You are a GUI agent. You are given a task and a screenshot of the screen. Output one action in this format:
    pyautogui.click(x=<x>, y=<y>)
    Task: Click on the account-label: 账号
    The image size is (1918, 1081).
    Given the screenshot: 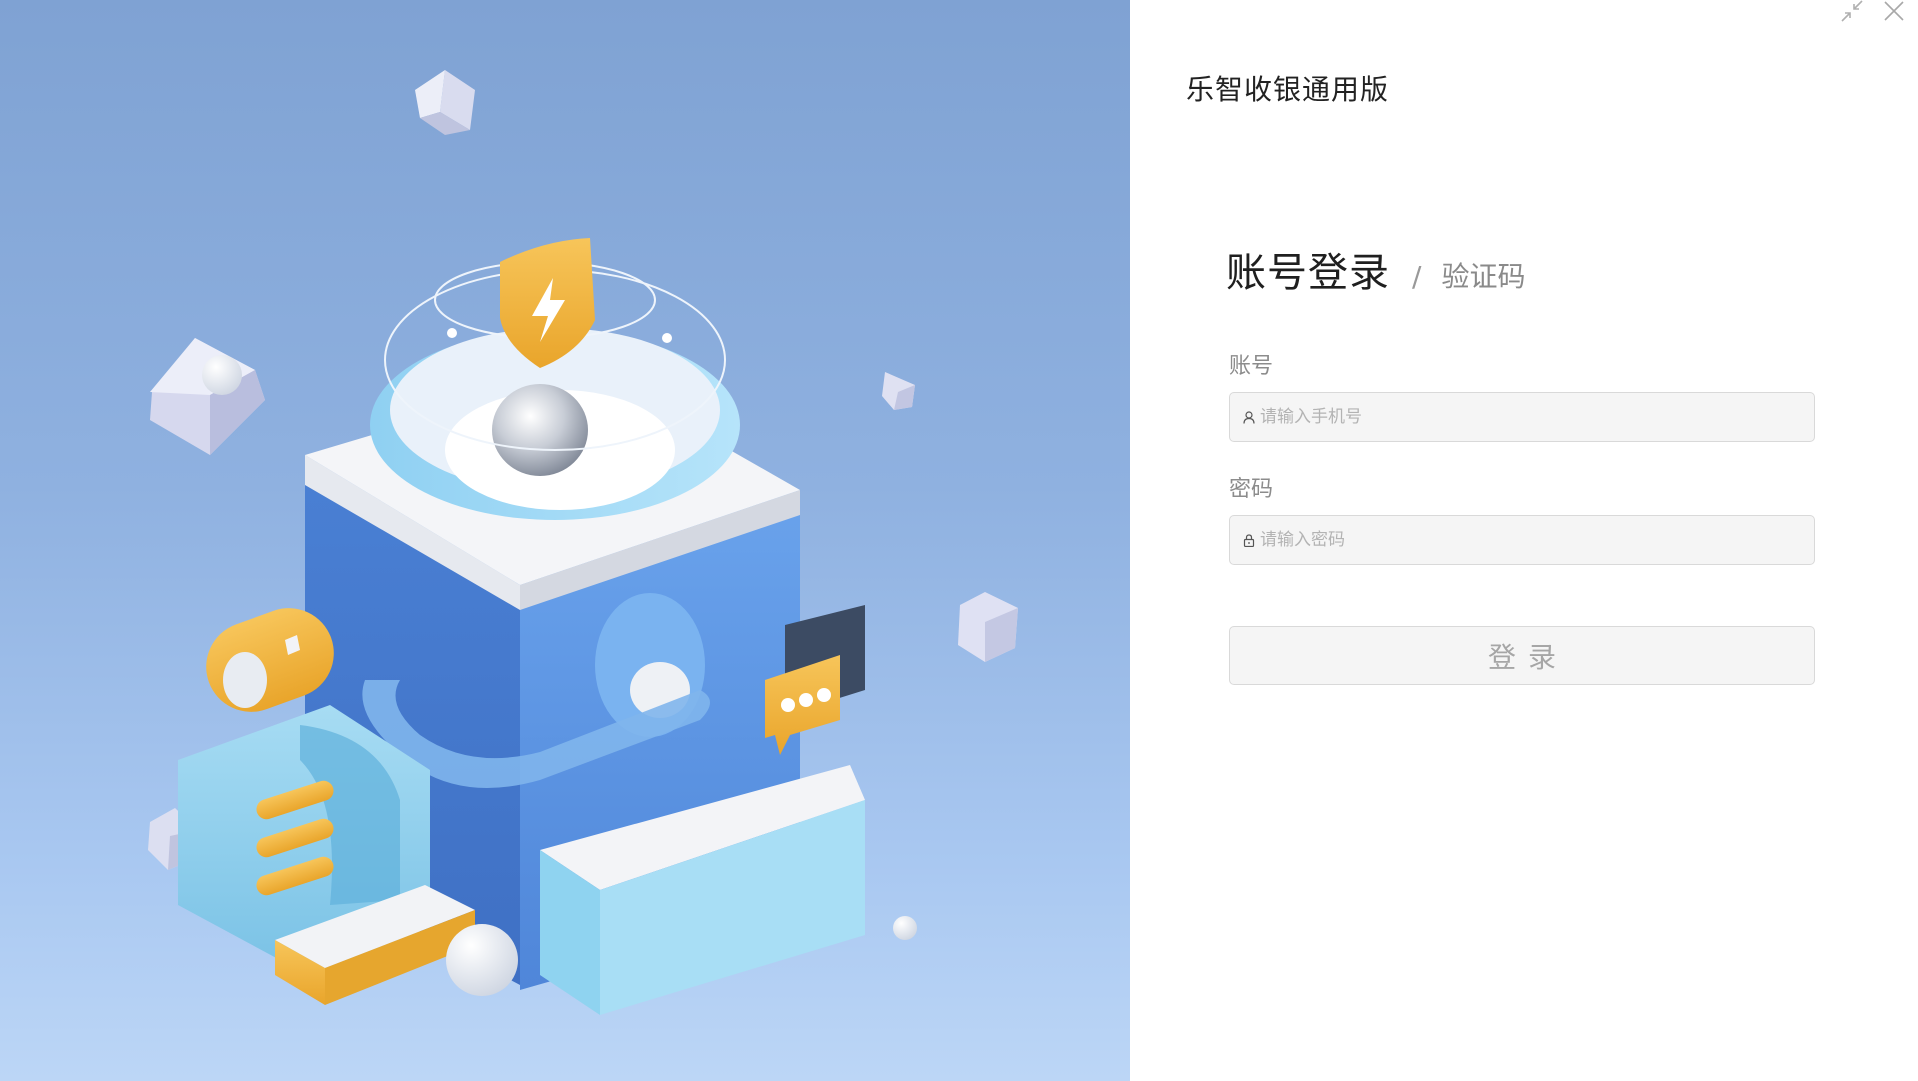 What is the action you would take?
    pyautogui.click(x=1251, y=366)
    